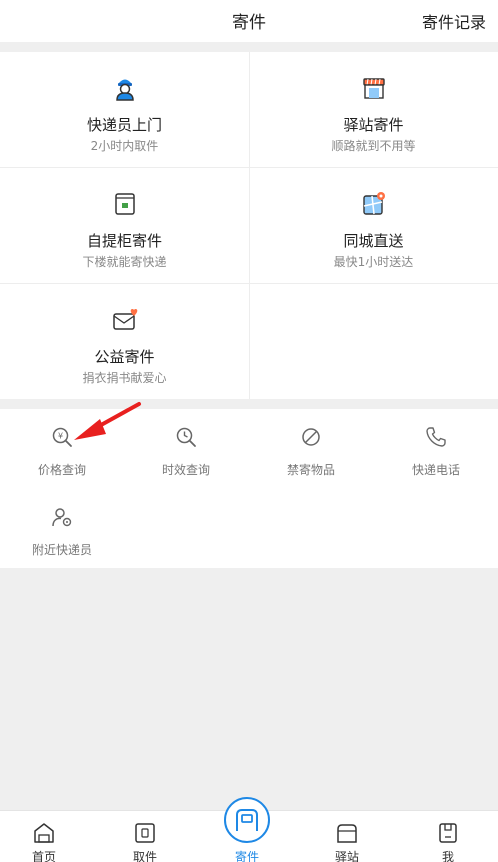 This screenshot has height=862, width=498. I want to click on time-search-icon, so click(186, 437).